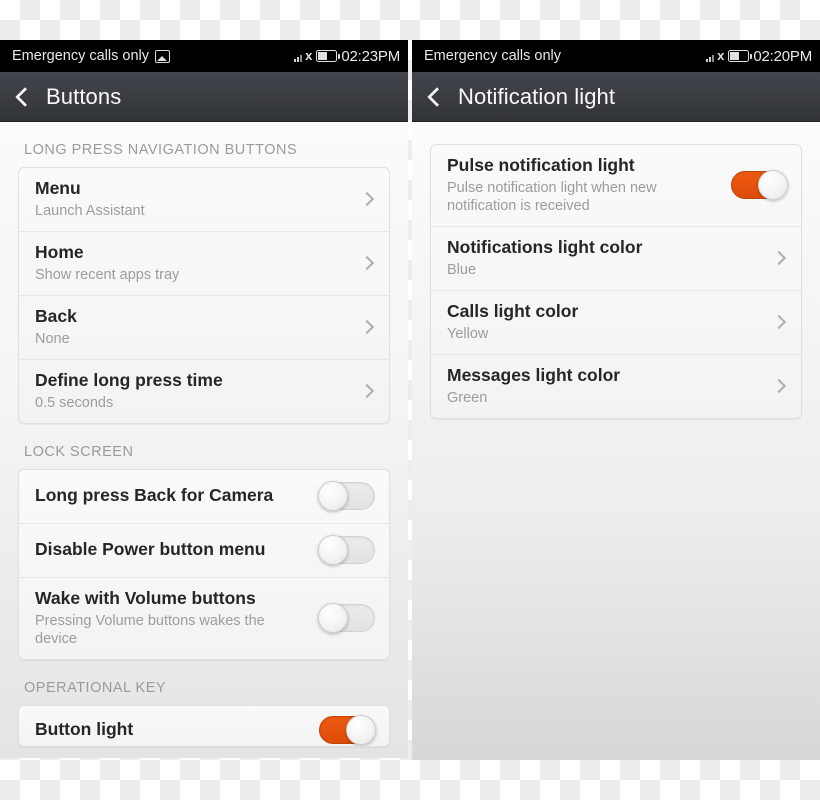 This screenshot has width=820, height=800. Describe the element at coordinates (616, 133) in the screenshot. I see `list-top-spacer` at that location.